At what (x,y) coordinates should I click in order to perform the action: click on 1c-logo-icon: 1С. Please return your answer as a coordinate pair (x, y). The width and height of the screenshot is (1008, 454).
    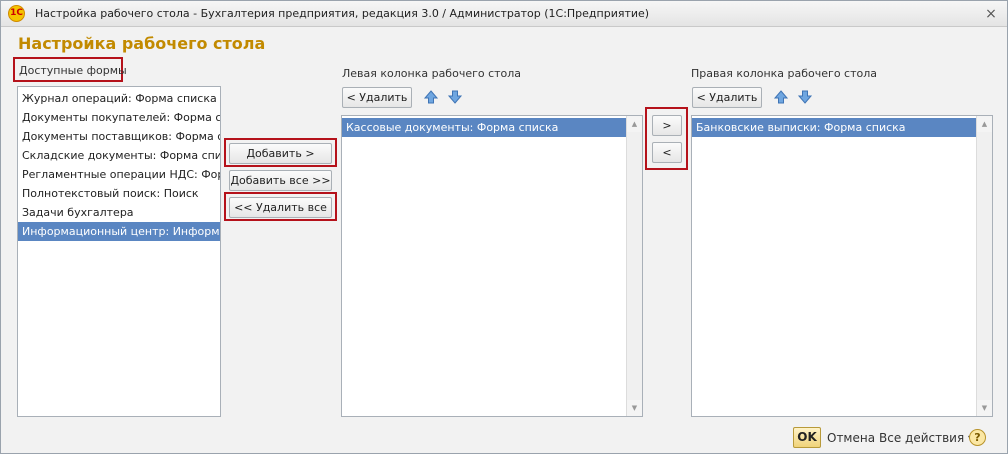
    Looking at the image, I should click on (16, 13).